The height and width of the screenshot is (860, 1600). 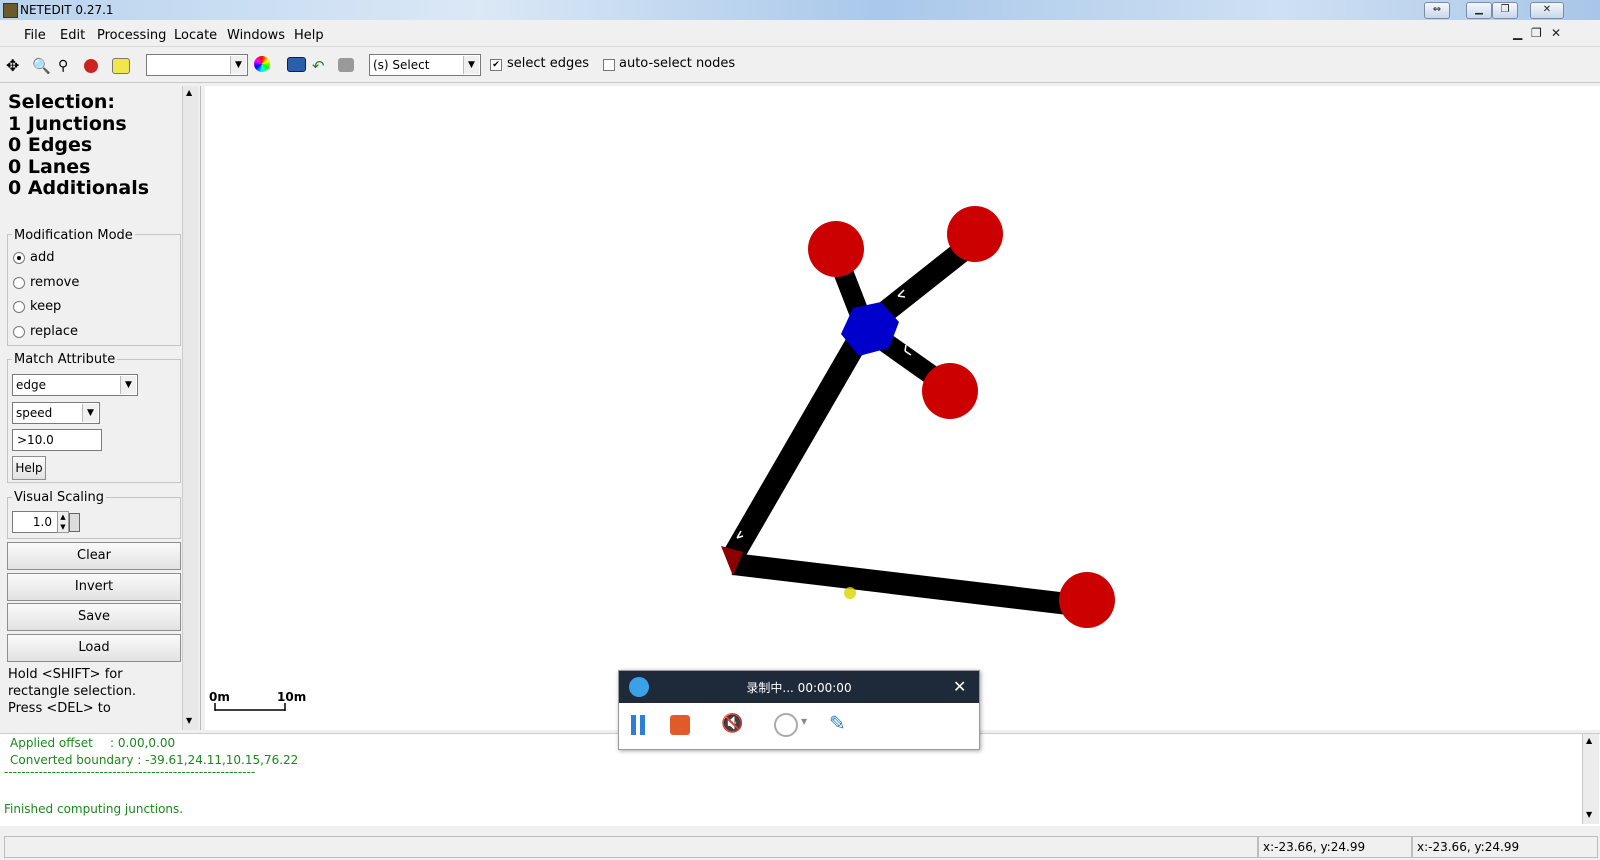 What do you see at coordinates (91, 66) in the screenshot?
I see `locate-tls-icon` at bounding box center [91, 66].